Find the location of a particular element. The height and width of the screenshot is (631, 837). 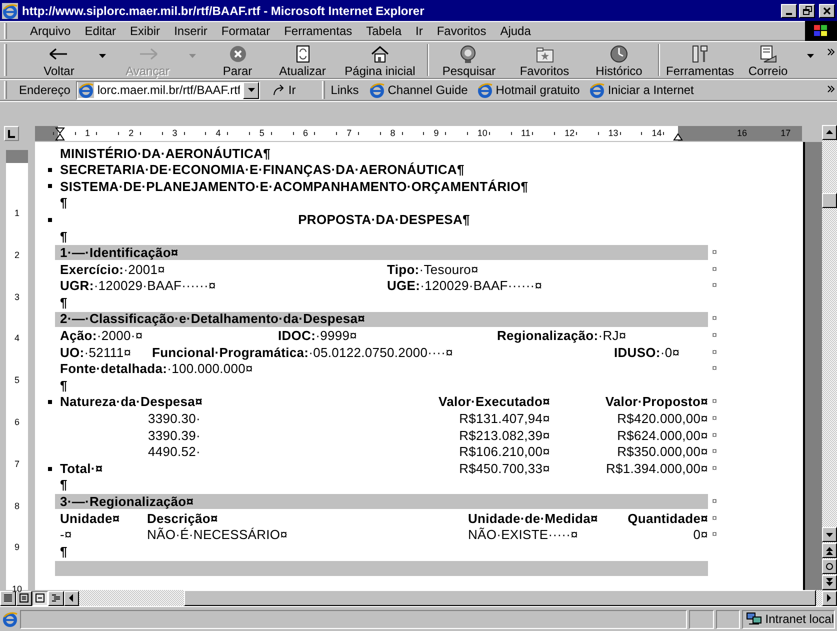

menu-item: Exibir is located at coordinates (145, 31).